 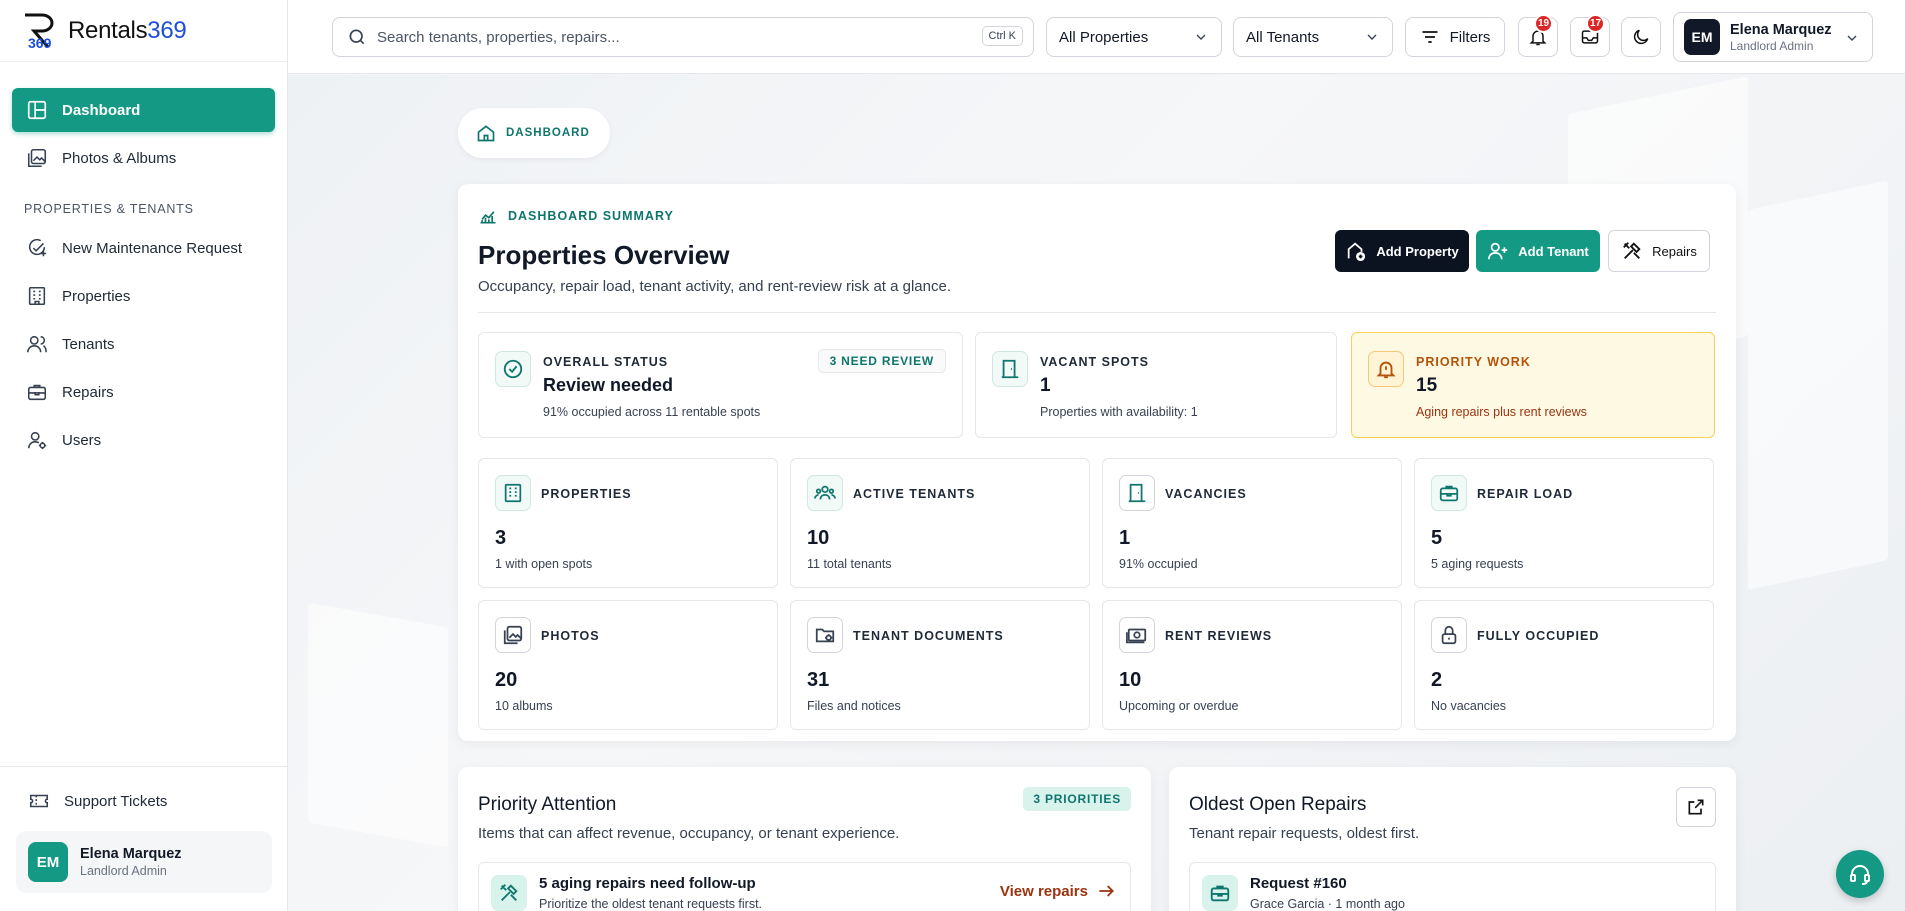 I want to click on sidebar-item-properties: Properties, so click(x=143, y=296).